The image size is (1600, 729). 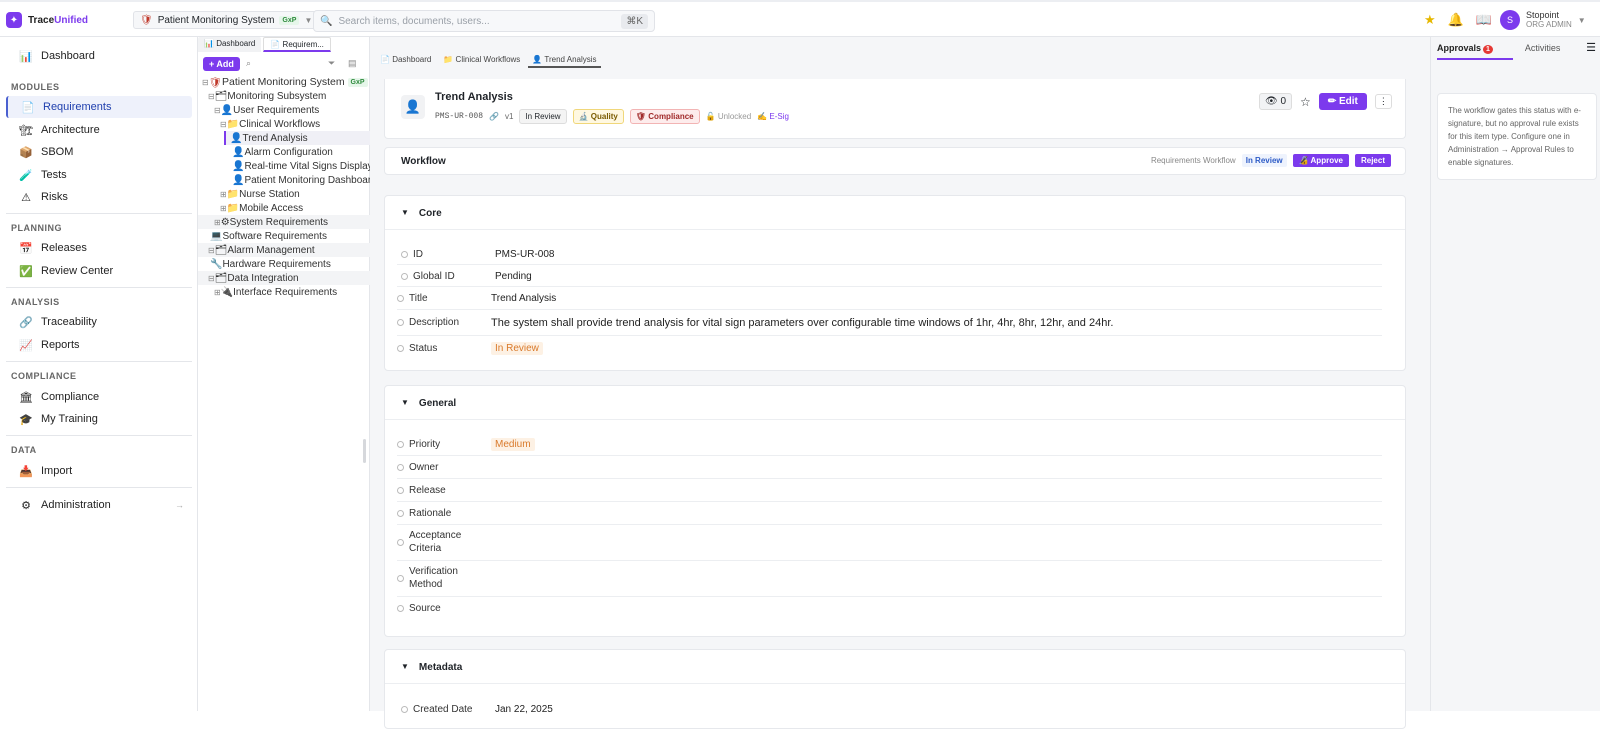 I want to click on field-label: Status, so click(x=423, y=348).